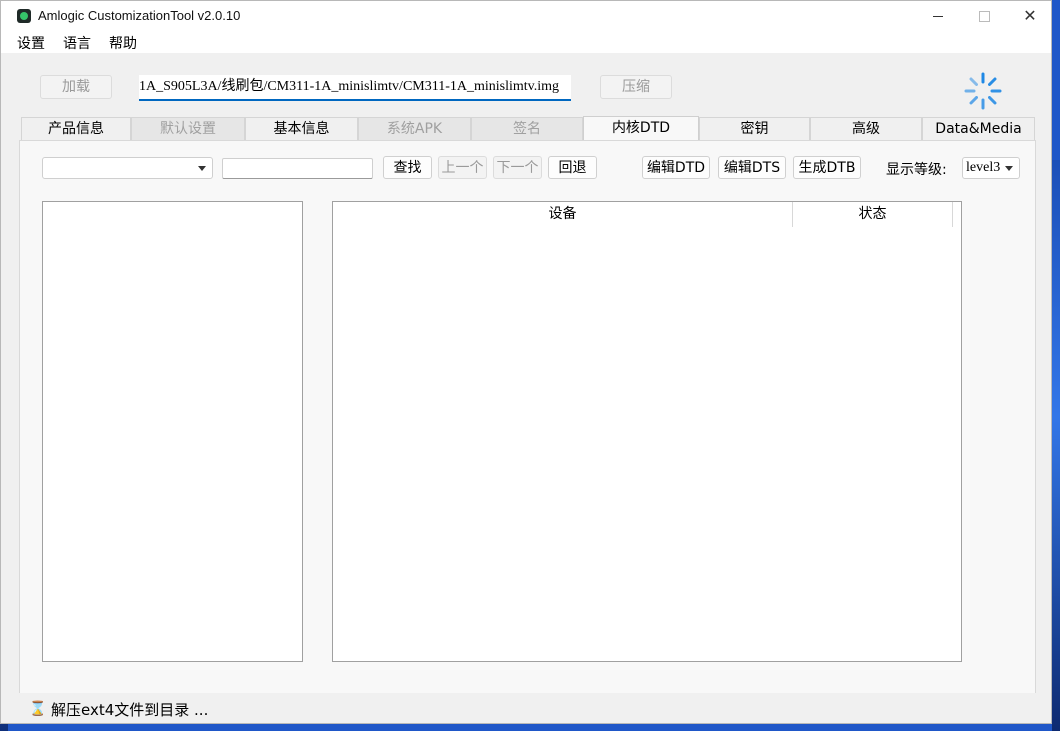 The width and height of the screenshot is (1060, 731). I want to click on minimize-icon, so click(938, 16).